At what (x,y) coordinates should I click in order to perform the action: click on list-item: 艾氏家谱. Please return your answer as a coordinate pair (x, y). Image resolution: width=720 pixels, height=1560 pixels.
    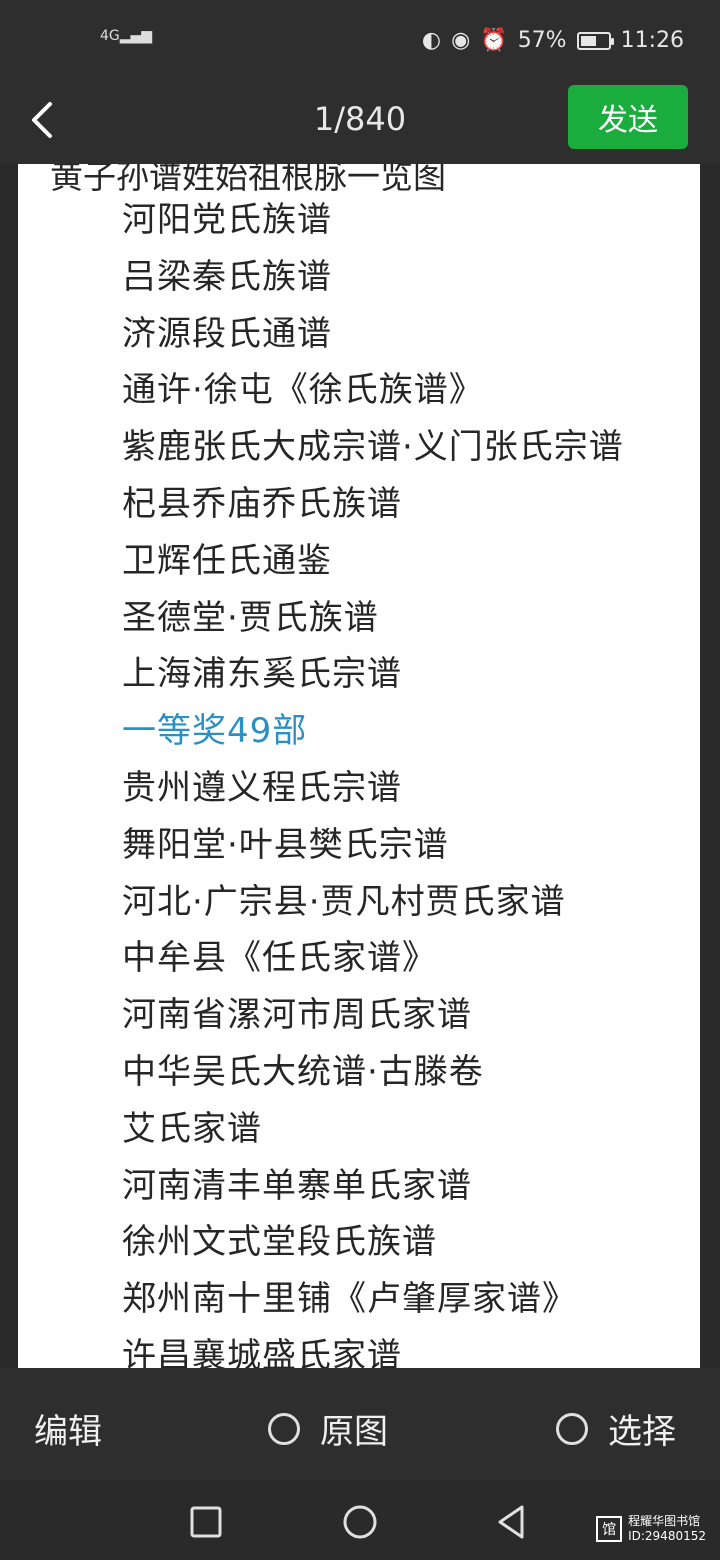
    Looking at the image, I should click on (192, 1128).